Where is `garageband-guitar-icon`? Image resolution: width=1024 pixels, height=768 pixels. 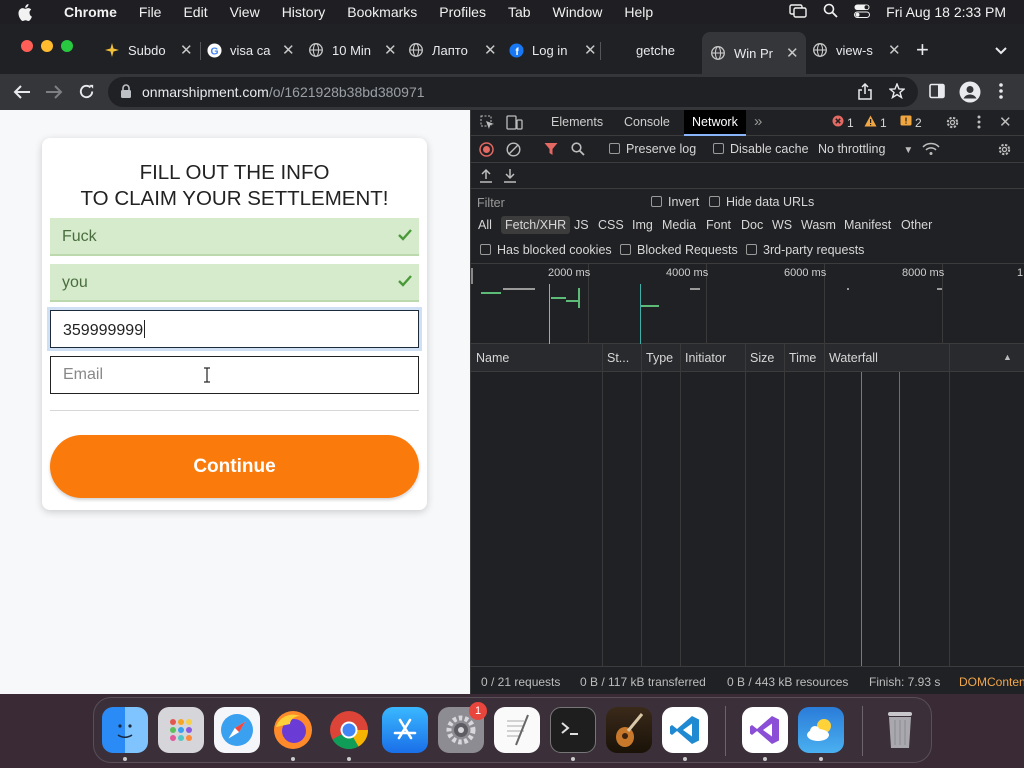
garageband-guitar-icon is located at coordinates (629, 730).